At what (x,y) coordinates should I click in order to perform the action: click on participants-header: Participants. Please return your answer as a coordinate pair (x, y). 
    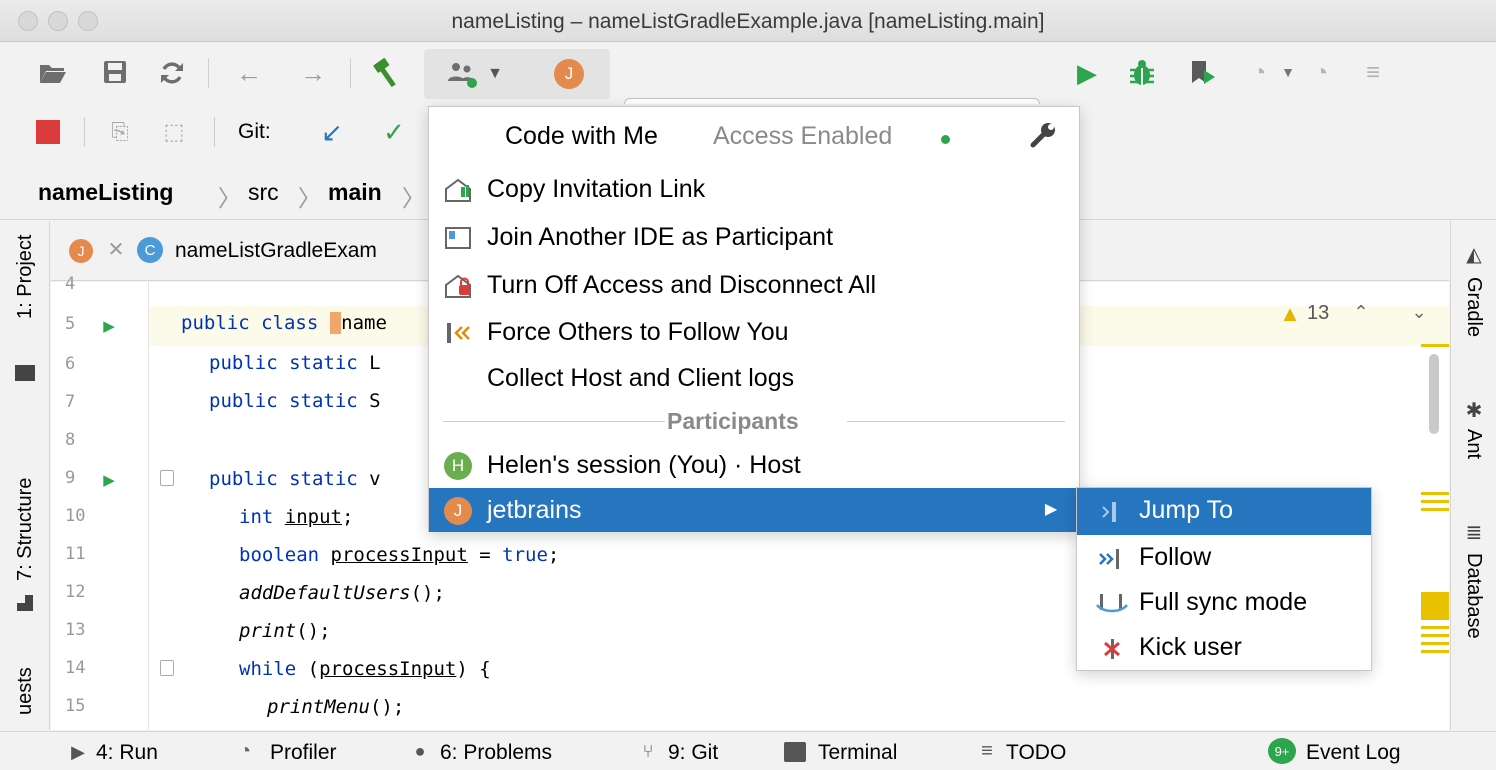
    Looking at the image, I should click on (733, 421).